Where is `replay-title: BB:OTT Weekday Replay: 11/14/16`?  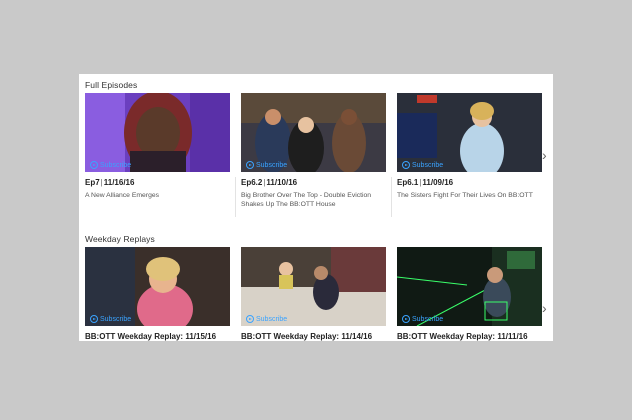
replay-title: BB:OTT Weekday Replay: 11/14/16 is located at coordinates (313, 333).